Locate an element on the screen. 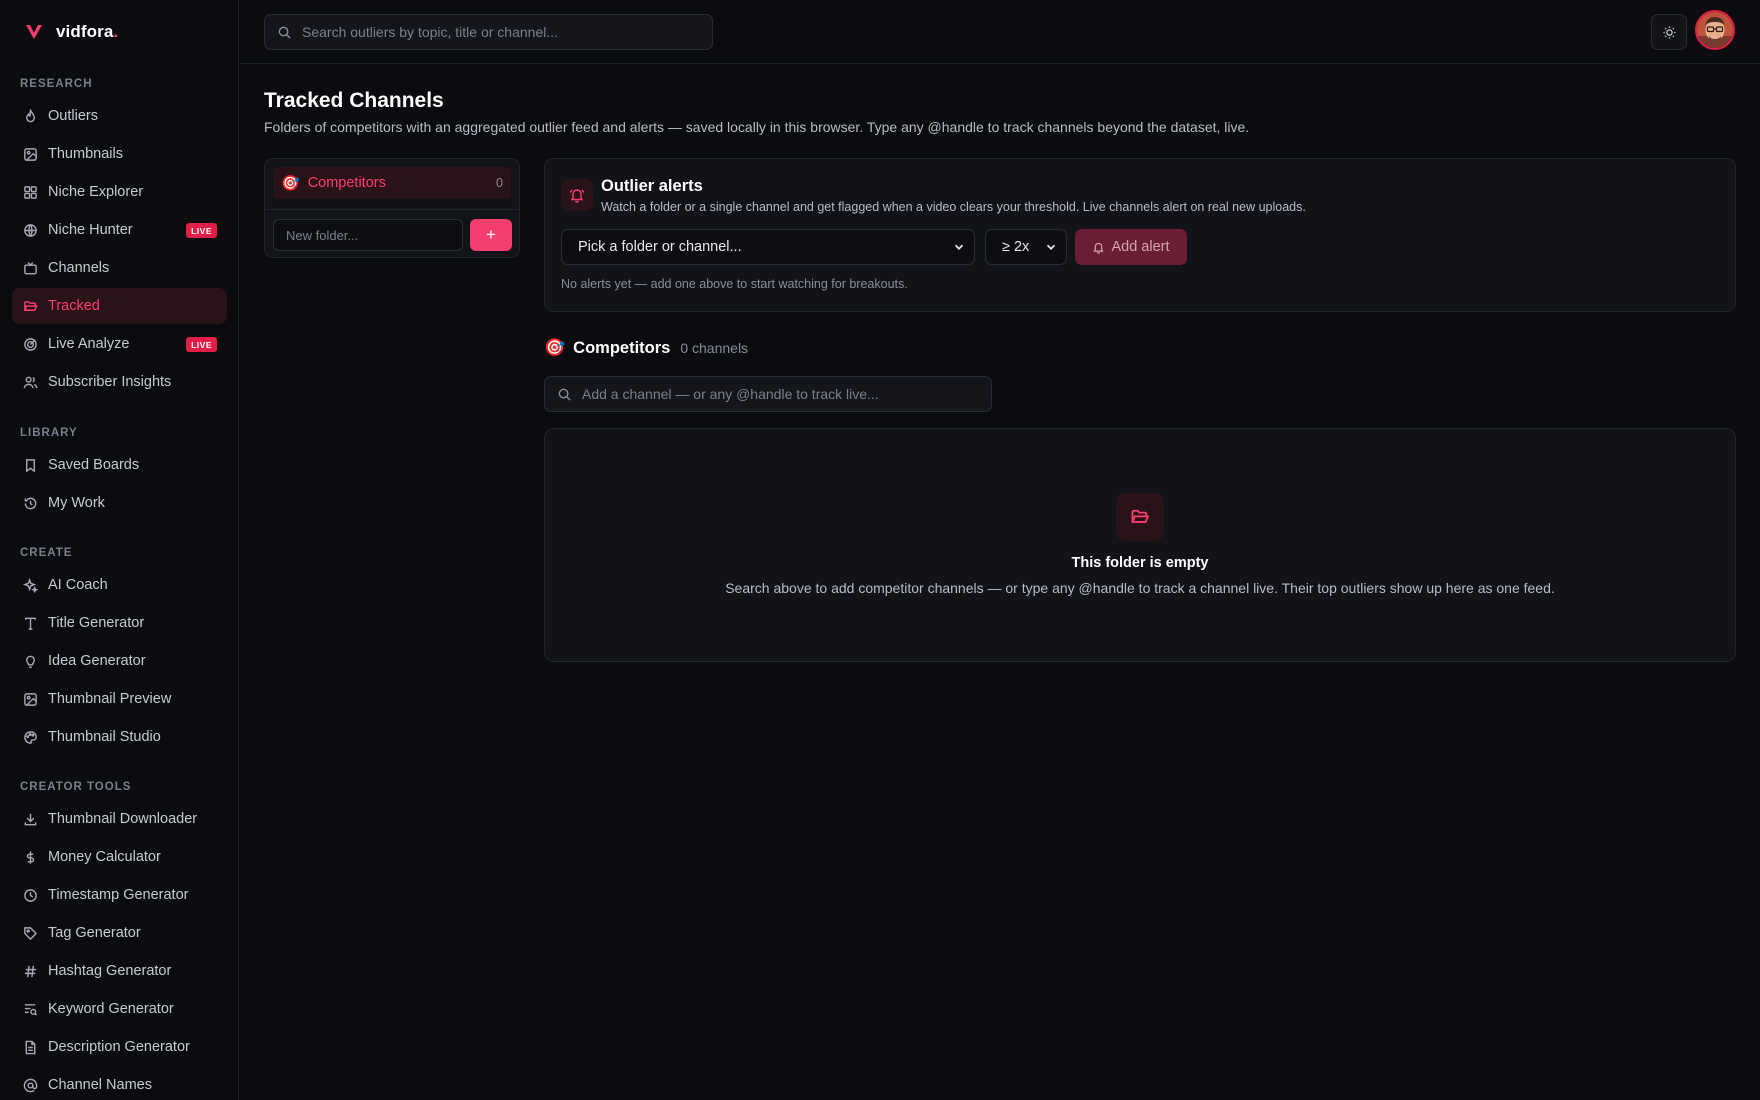 The image size is (1760, 1100). sidebar-item-hashtag-generator: Hashtag Generator is located at coordinates (119, 971).